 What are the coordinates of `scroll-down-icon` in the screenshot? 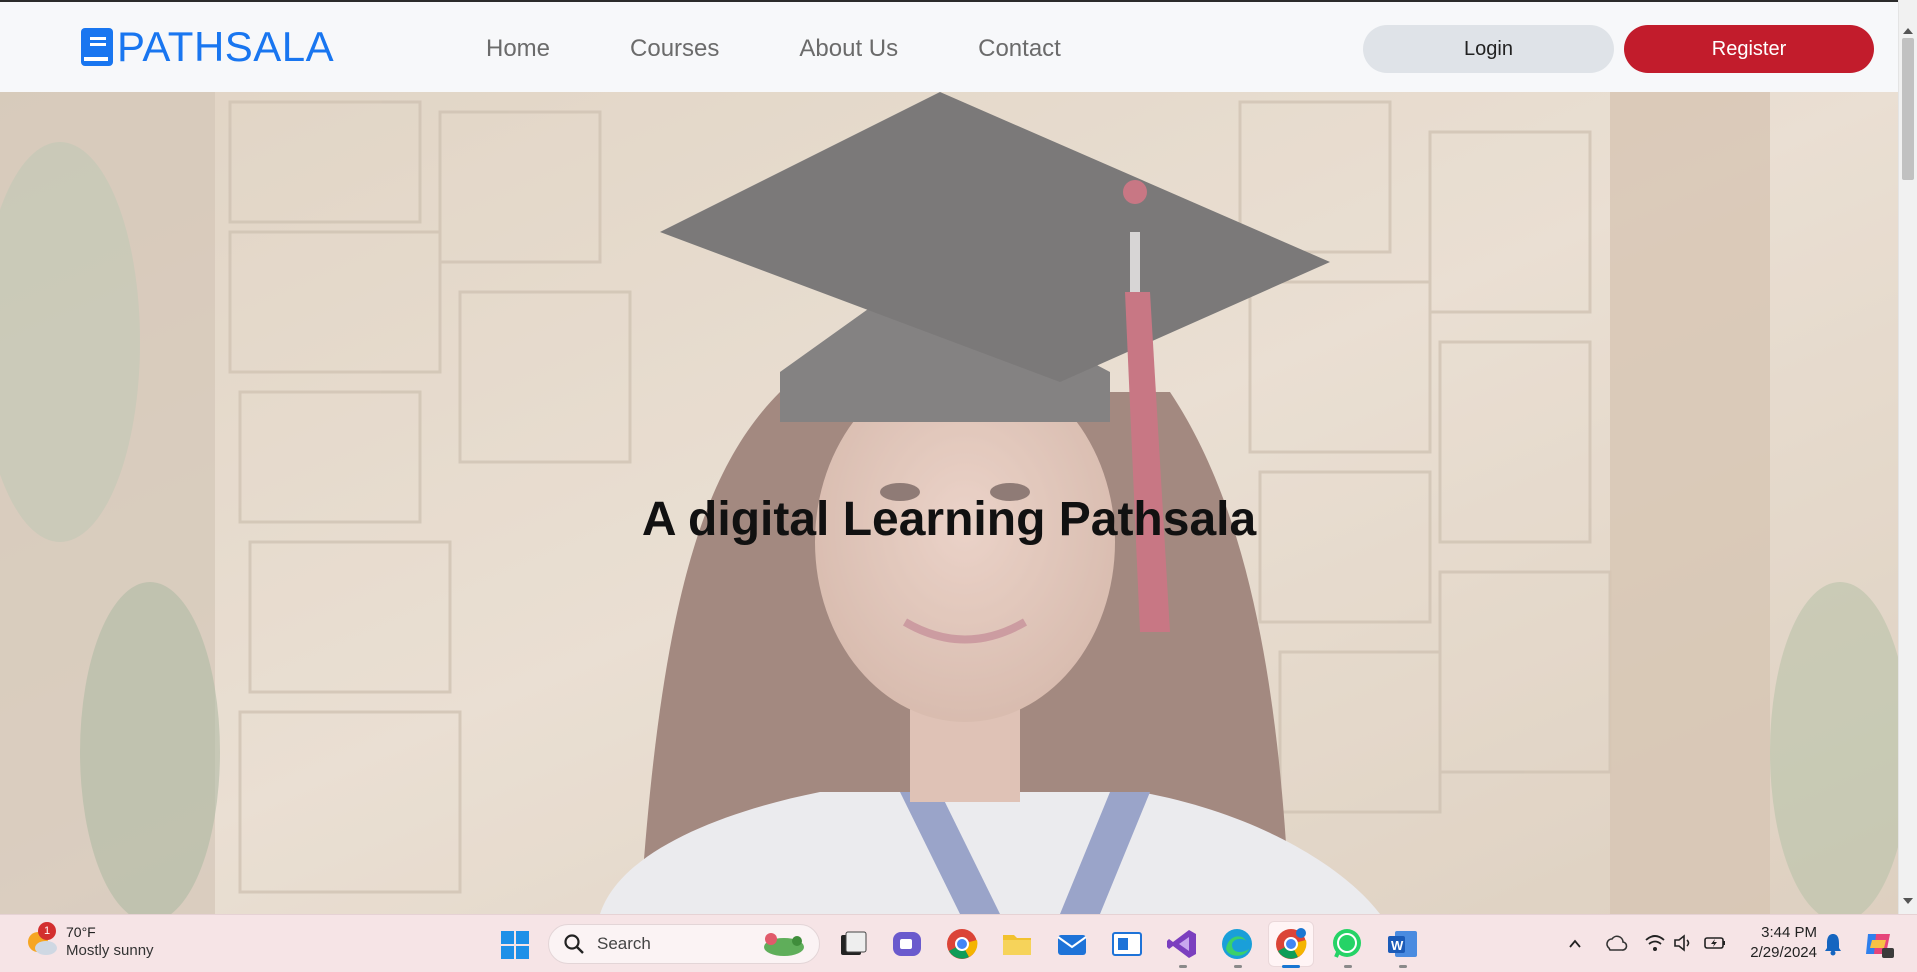 It's located at (1908, 901).